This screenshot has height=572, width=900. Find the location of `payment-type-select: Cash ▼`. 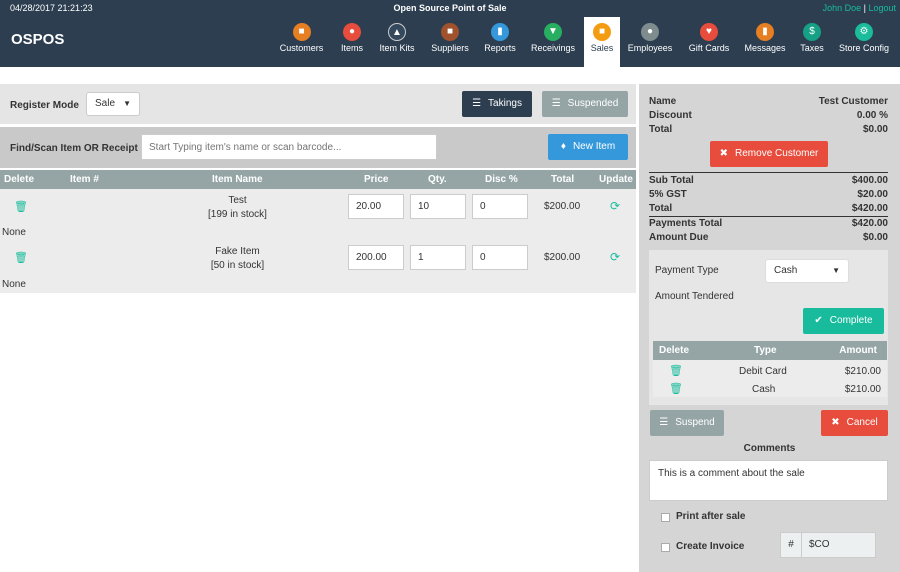

payment-type-select: Cash ▼ is located at coordinates (807, 271).